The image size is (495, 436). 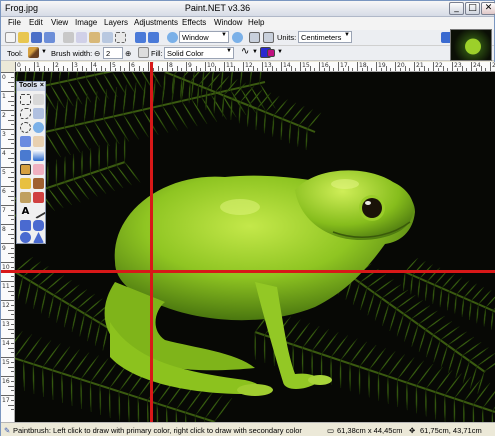 What do you see at coordinates (254, 37) in the screenshot?
I see `grid-icon` at bounding box center [254, 37].